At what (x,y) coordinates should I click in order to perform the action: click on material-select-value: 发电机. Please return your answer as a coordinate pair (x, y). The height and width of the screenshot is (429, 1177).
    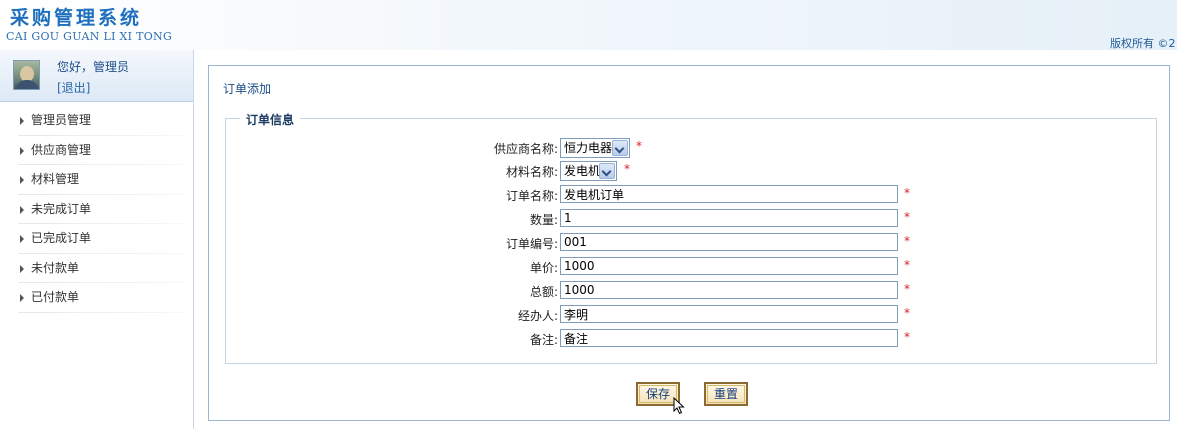
    Looking at the image, I should click on (582, 171).